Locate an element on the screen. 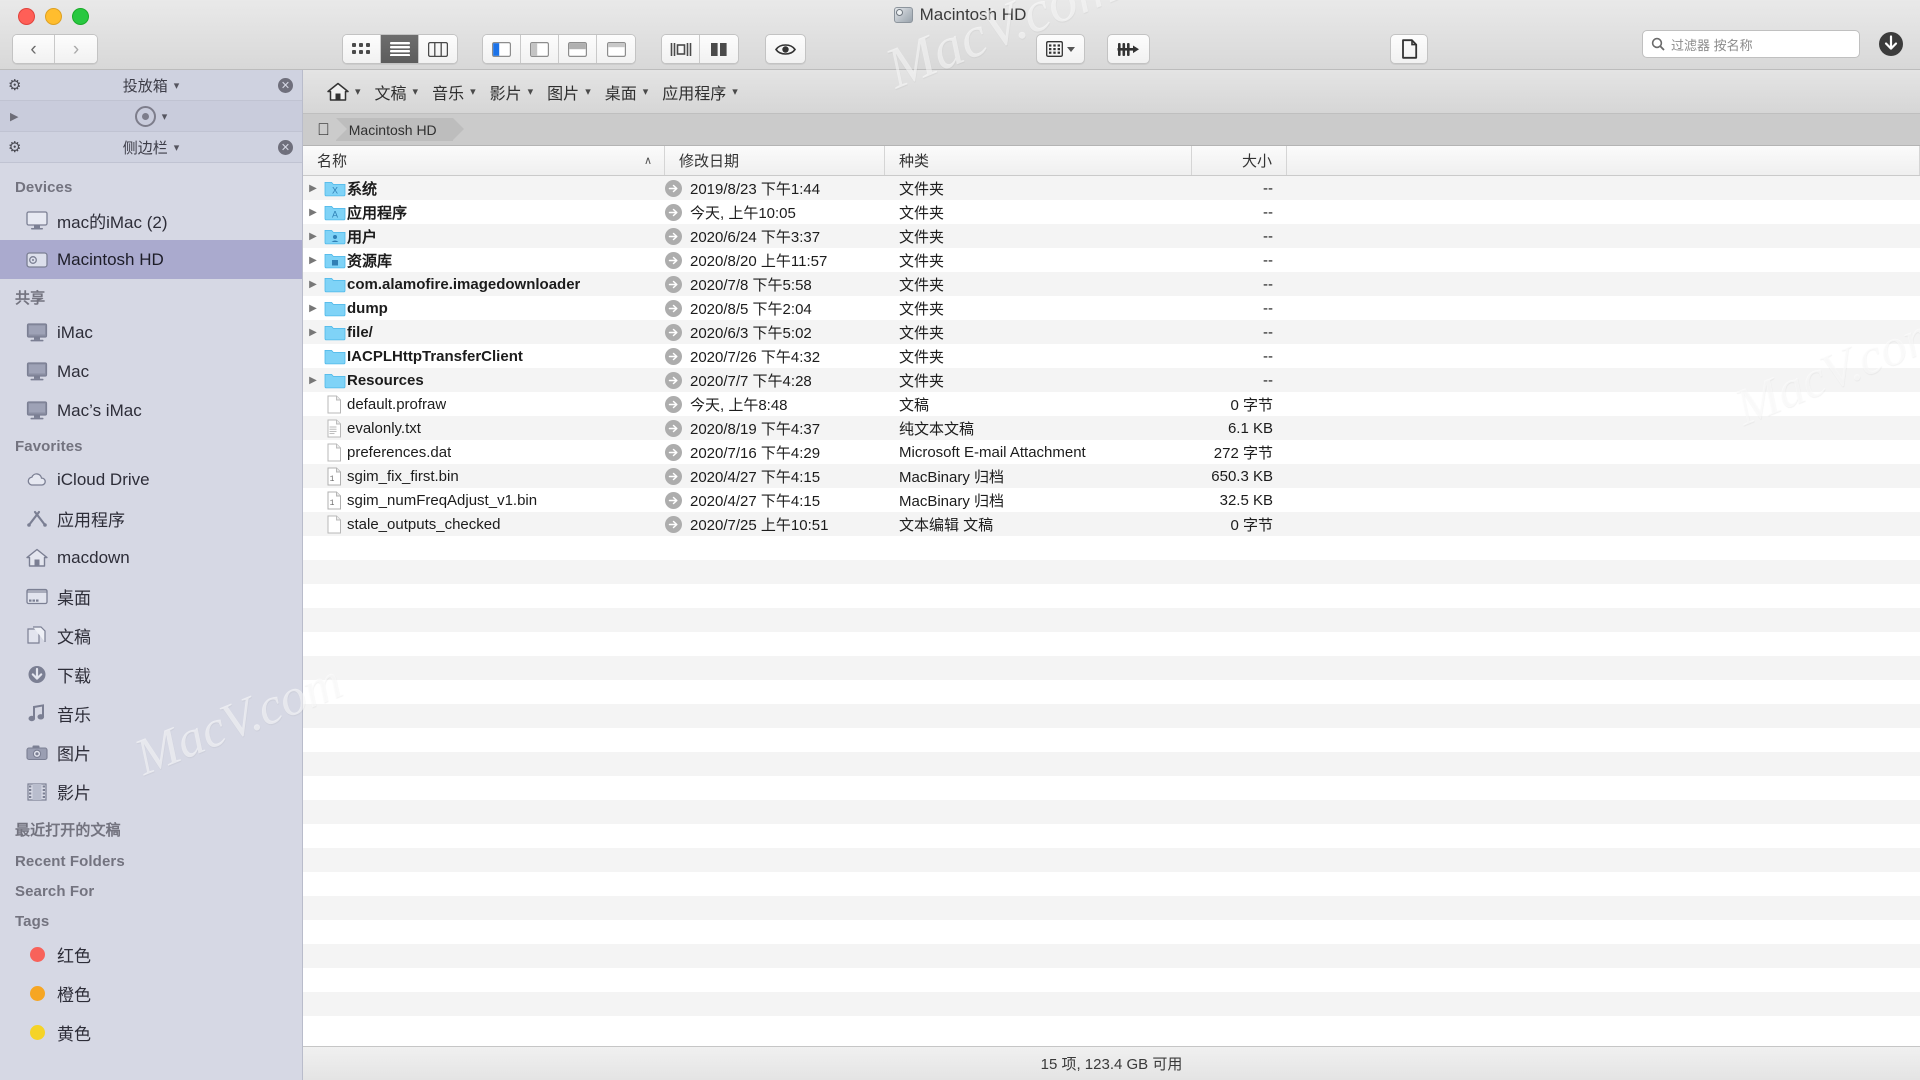 This screenshot has height=1080, width=1920. triangle-right-icon: ▶ is located at coordinates (14, 116).